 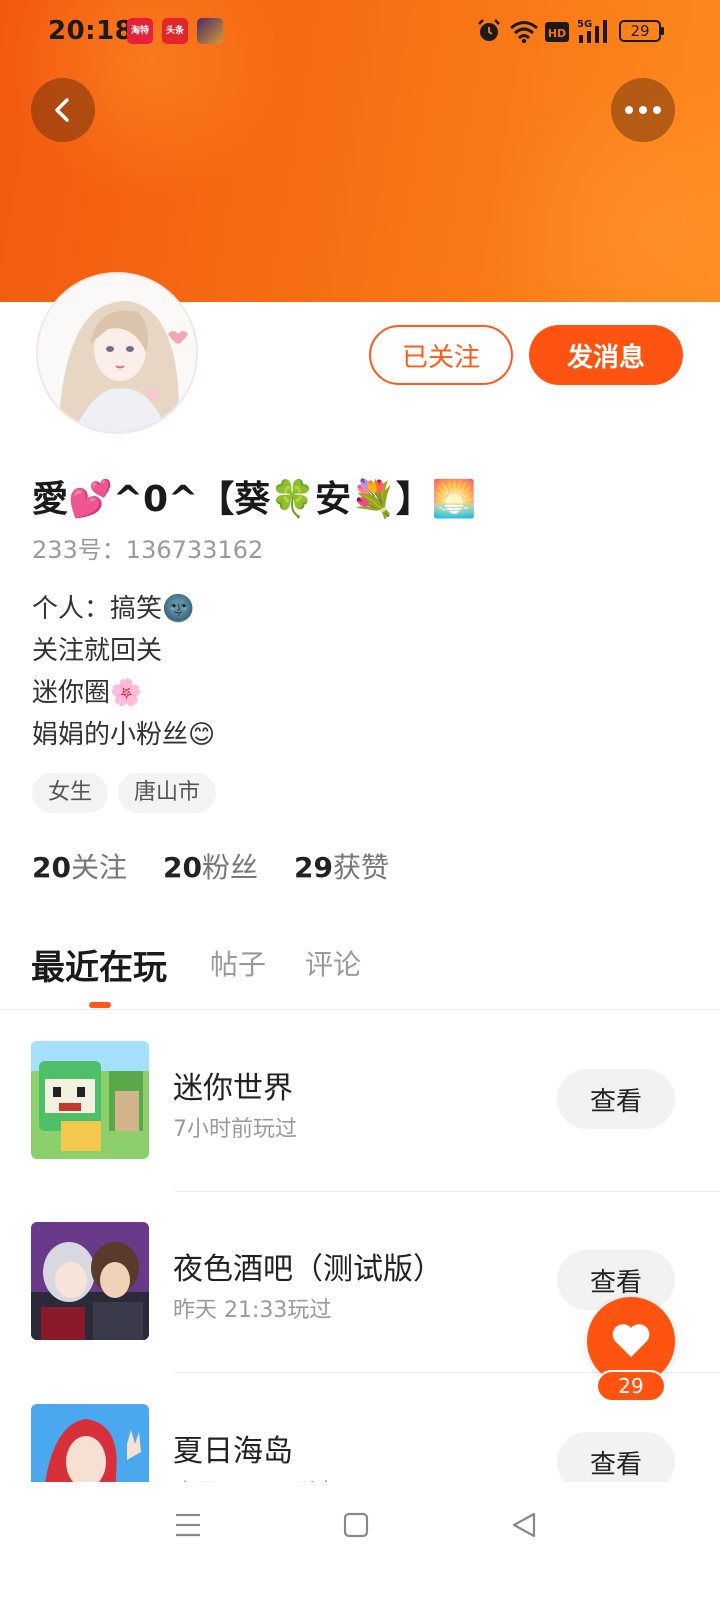 I want to click on battery-icon: 29, so click(x=640, y=31).